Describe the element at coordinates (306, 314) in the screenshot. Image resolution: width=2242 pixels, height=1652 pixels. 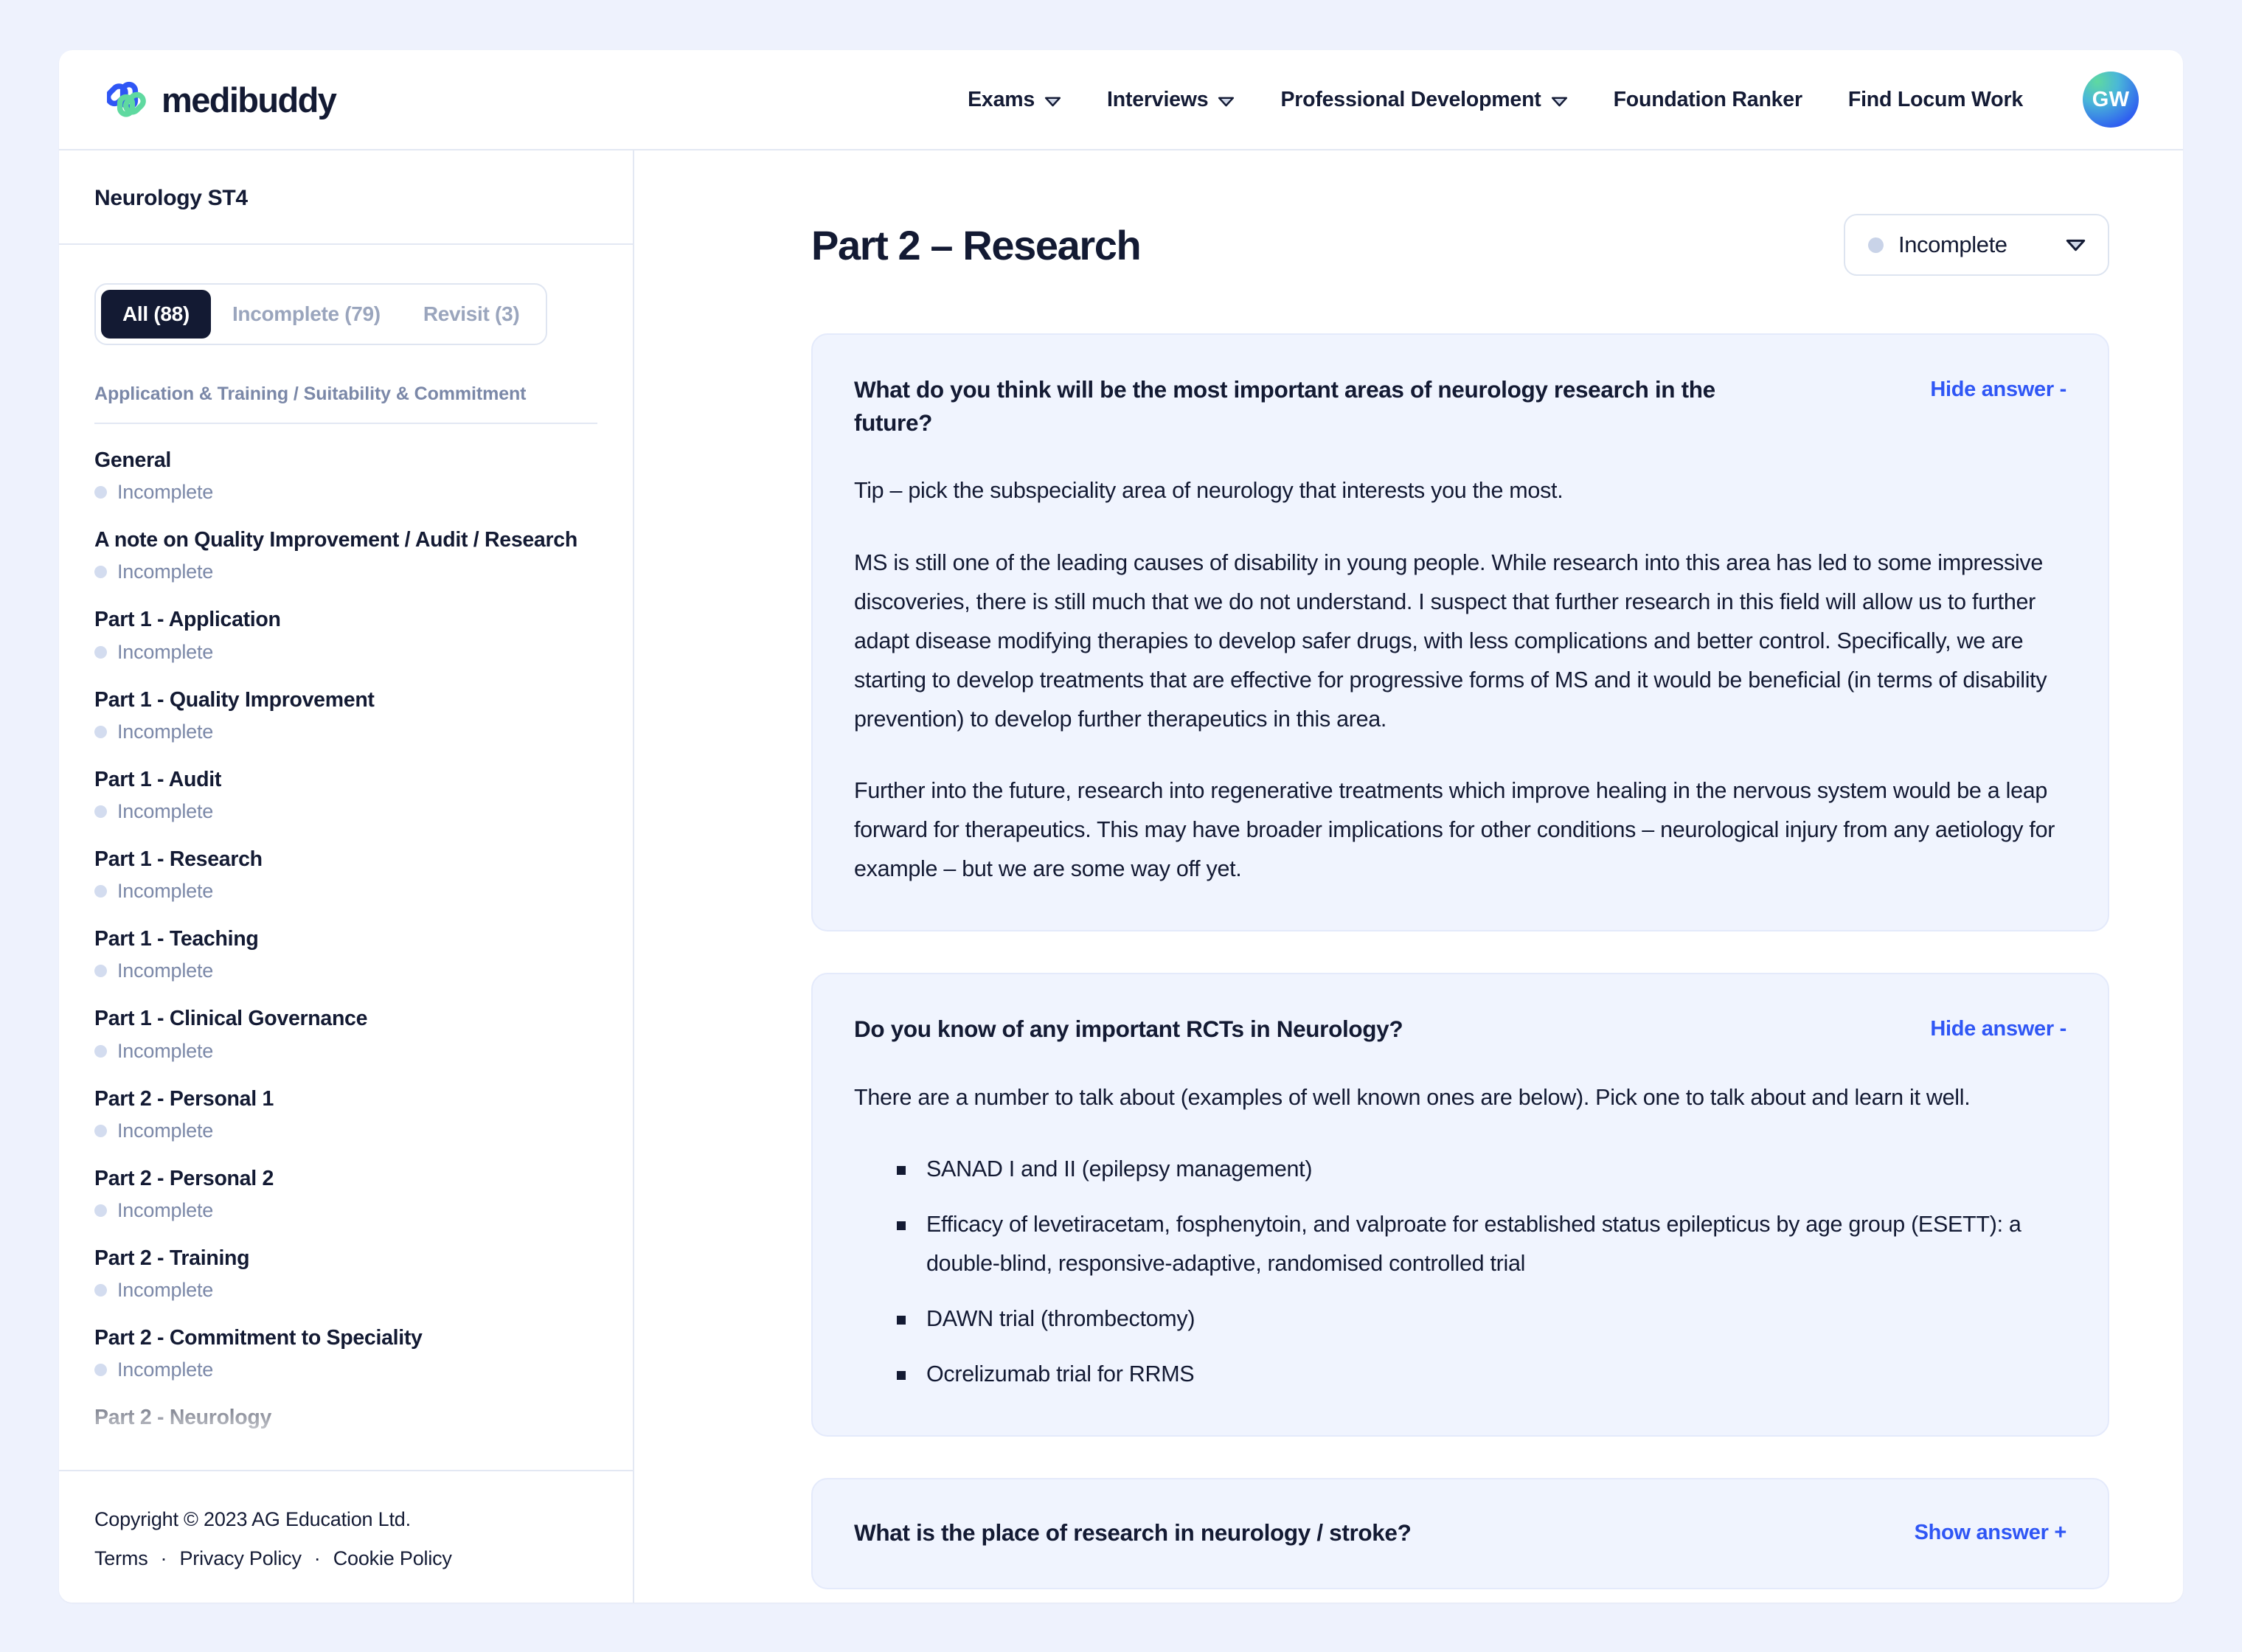
I see `filter-tab-incomplete: Incomplete (79)` at that location.